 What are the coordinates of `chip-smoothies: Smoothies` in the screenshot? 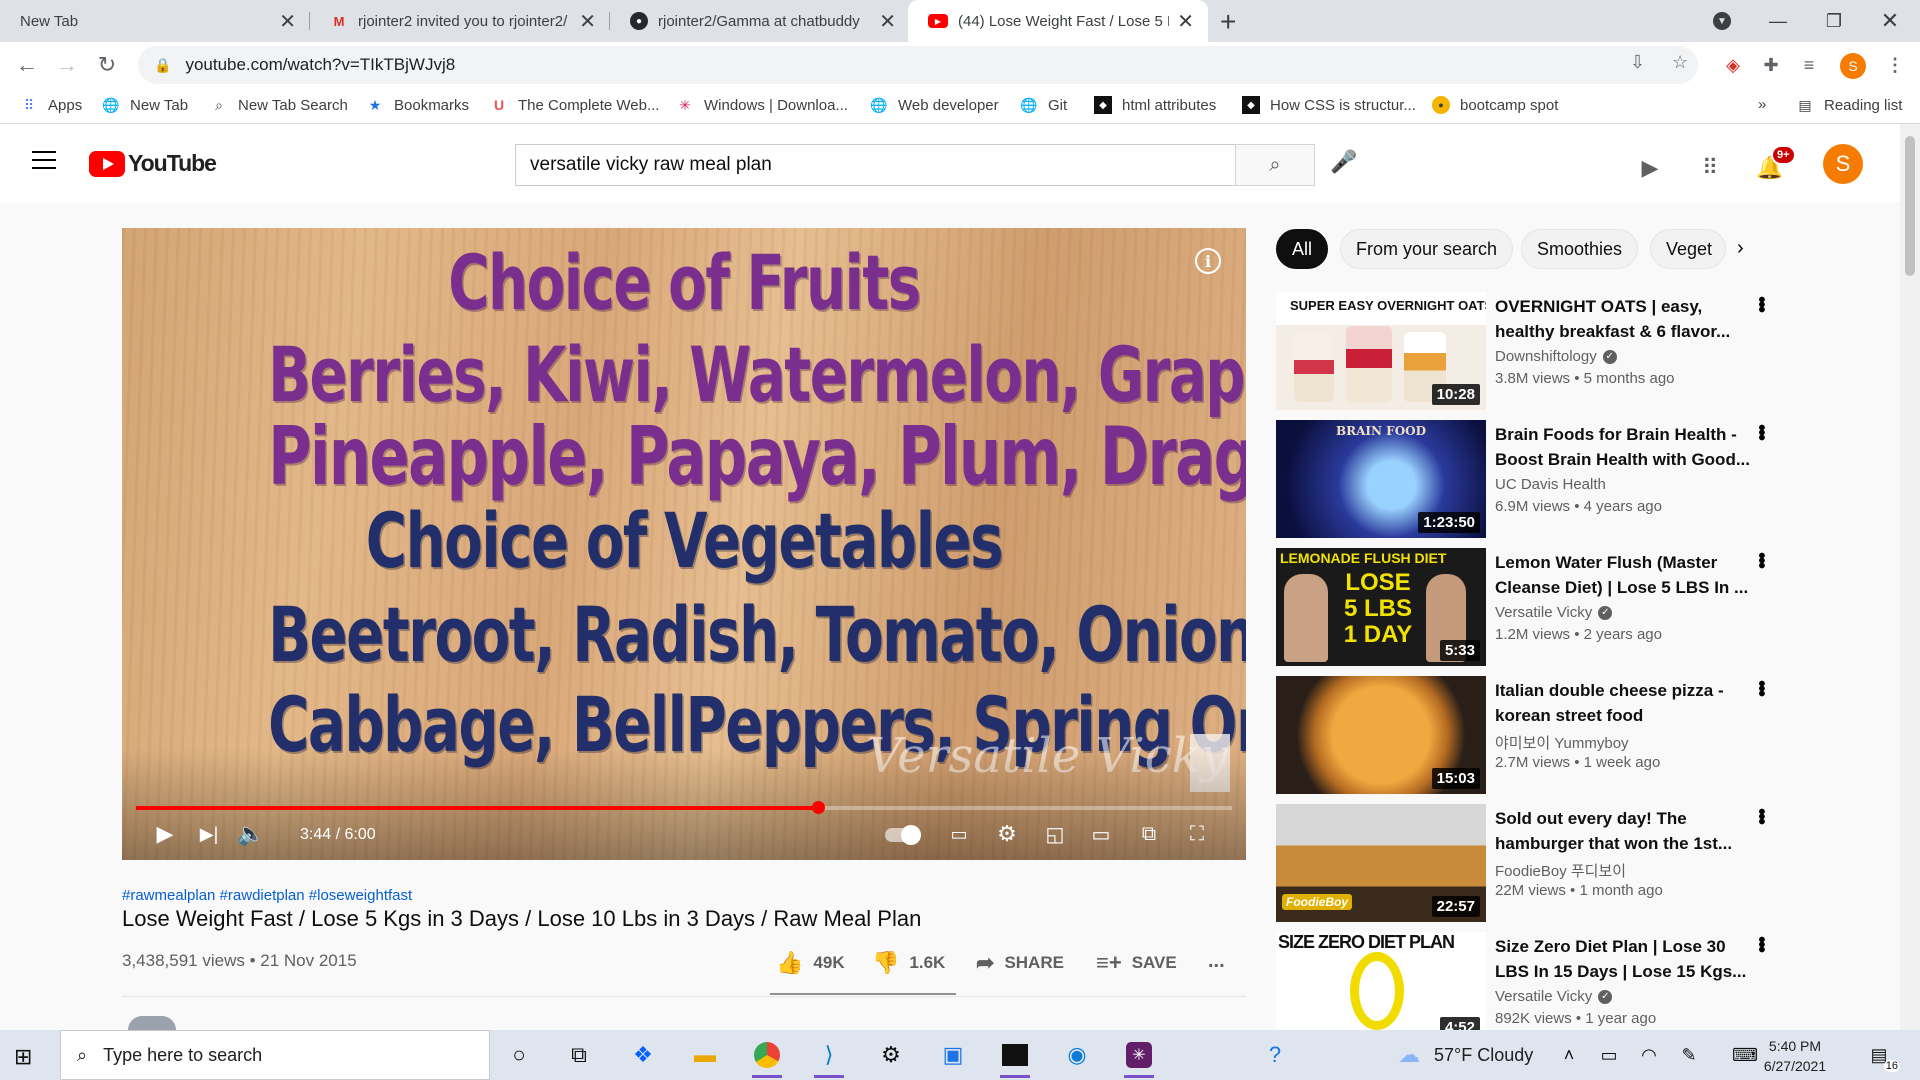 It's located at (1580, 249).